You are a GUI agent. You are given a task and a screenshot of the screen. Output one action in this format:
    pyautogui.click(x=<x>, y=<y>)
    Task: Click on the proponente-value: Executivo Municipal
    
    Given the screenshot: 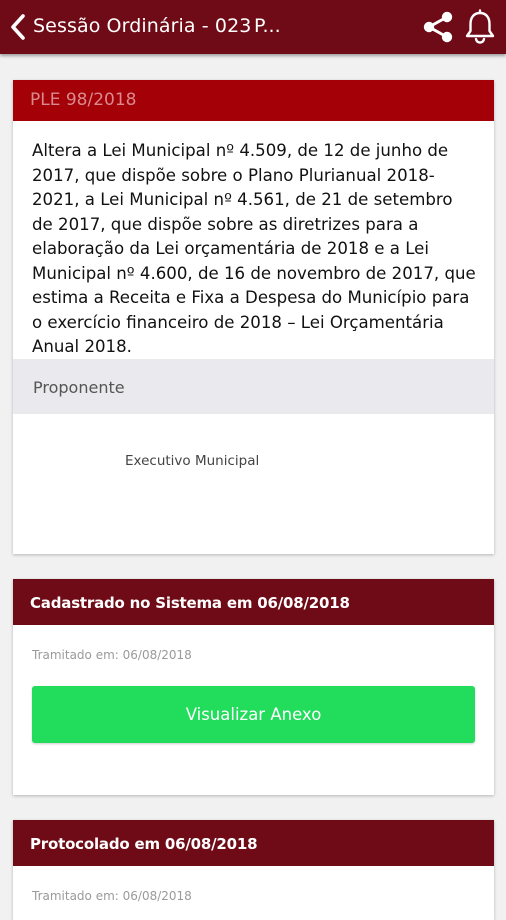 What is the action you would take?
    pyautogui.click(x=192, y=461)
    